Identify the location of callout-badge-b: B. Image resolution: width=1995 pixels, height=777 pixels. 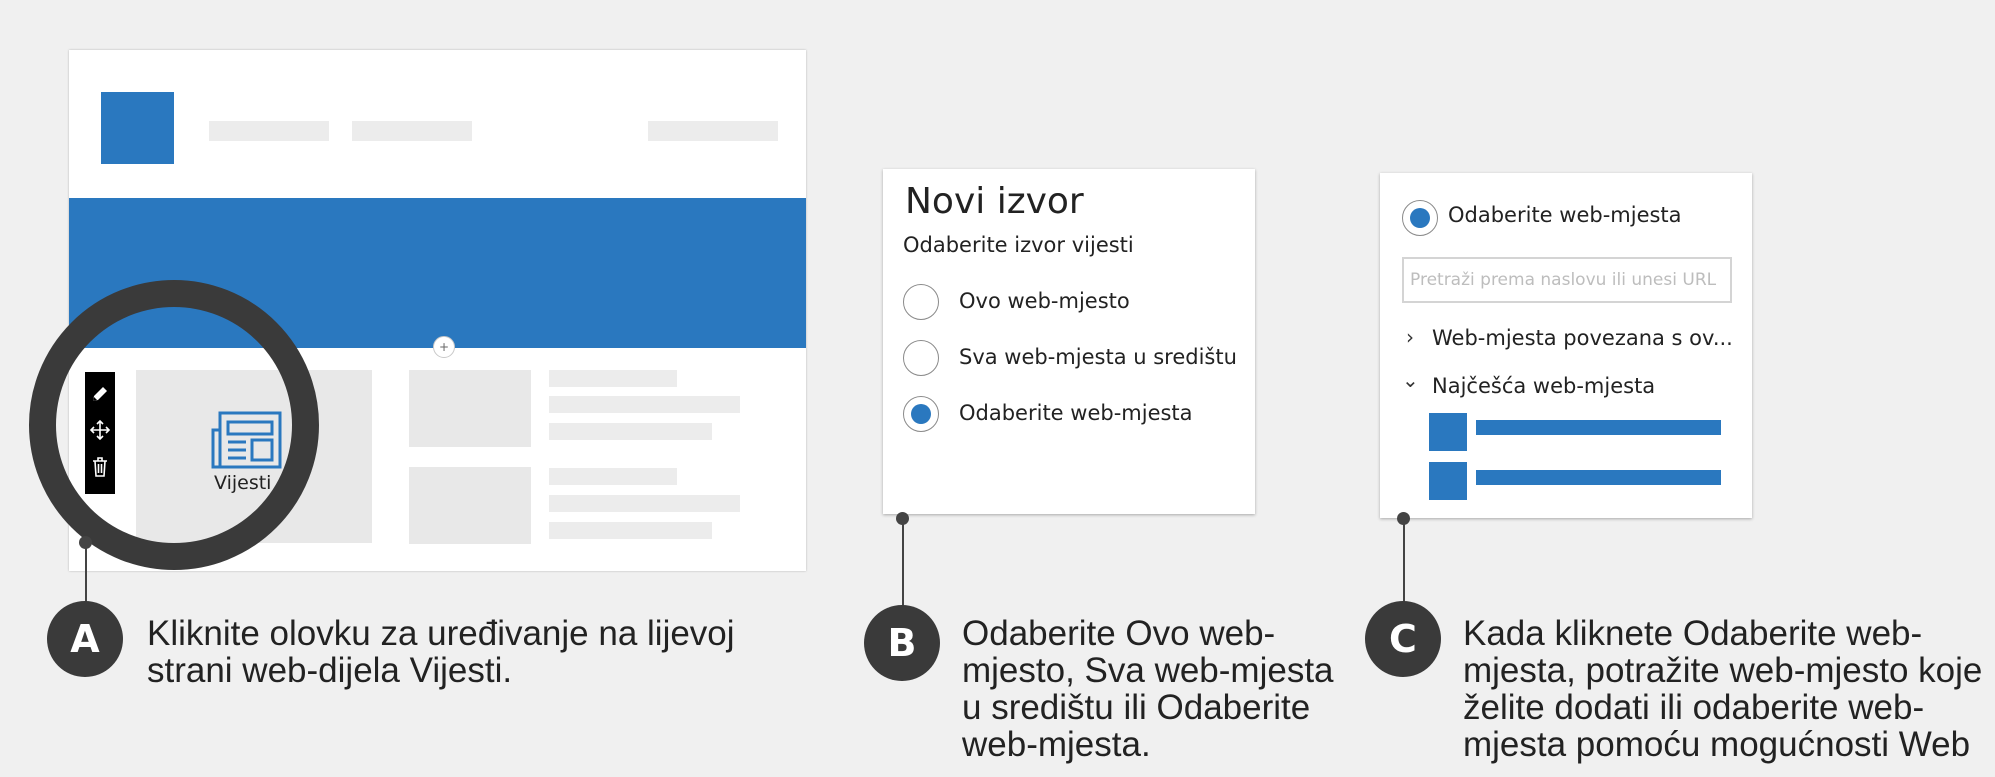
(902, 643).